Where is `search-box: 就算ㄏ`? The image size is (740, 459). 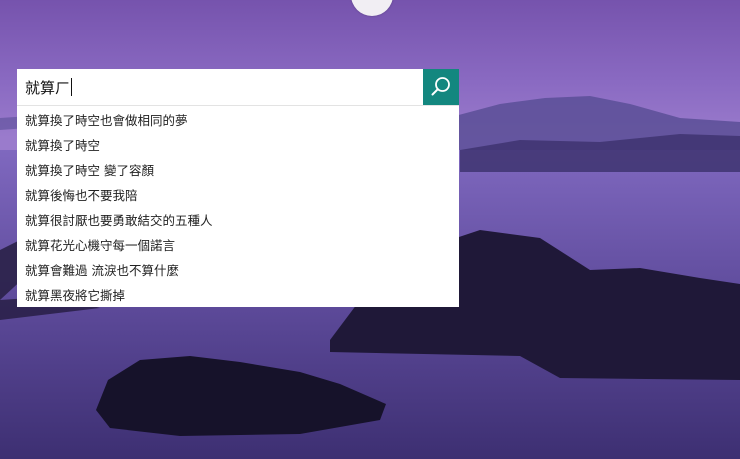 search-box: 就算ㄏ is located at coordinates (238, 87).